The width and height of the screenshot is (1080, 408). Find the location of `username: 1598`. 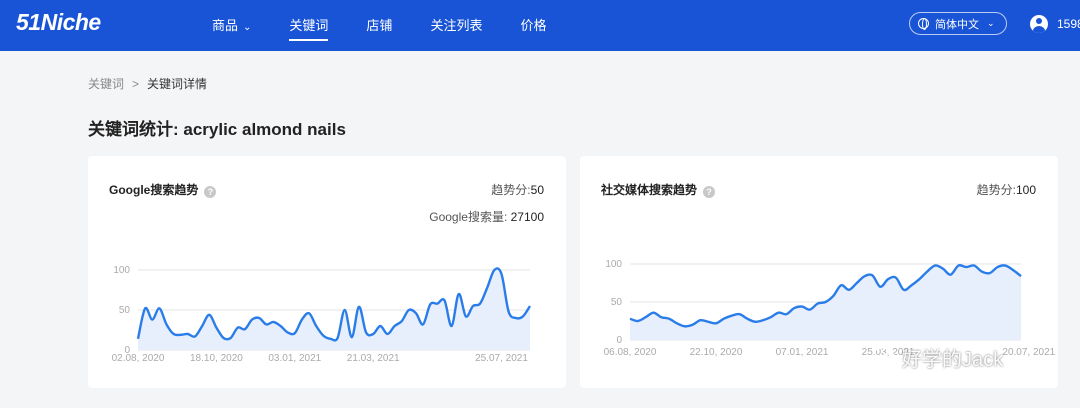

username: 1598 is located at coordinates (1068, 24).